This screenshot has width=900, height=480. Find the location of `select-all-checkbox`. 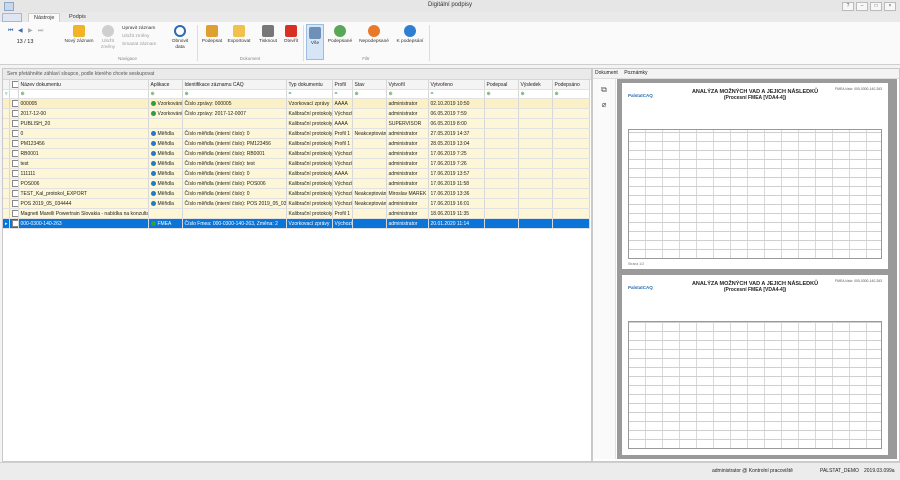

select-all-checkbox is located at coordinates (14, 84).